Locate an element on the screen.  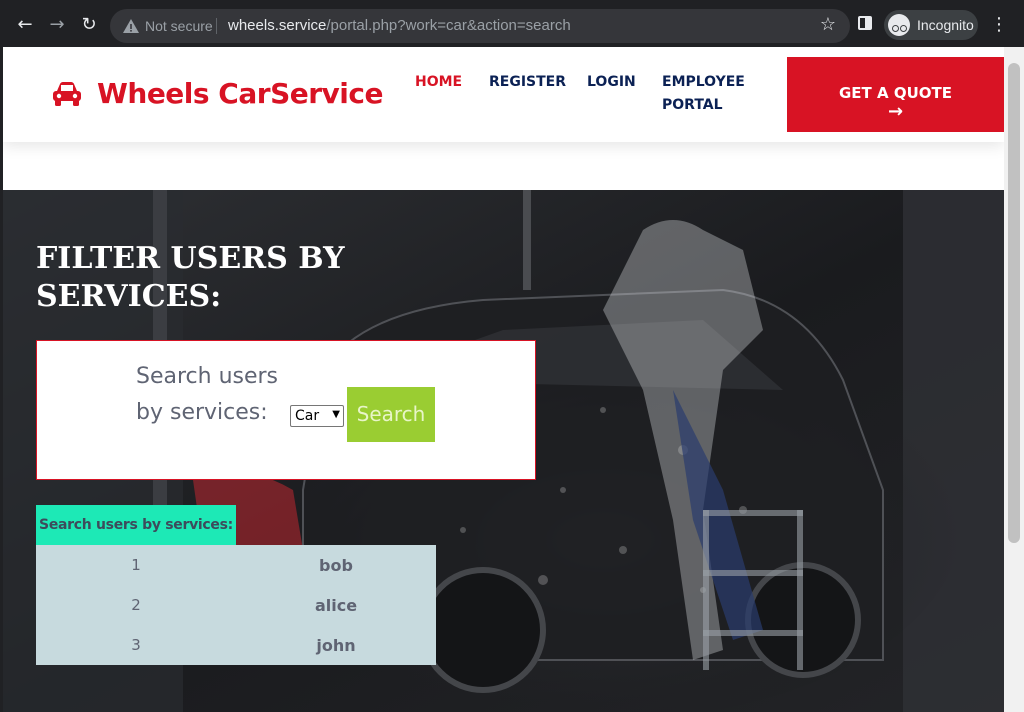
search-label: Search users by services: is located at coordinates (216, 395).